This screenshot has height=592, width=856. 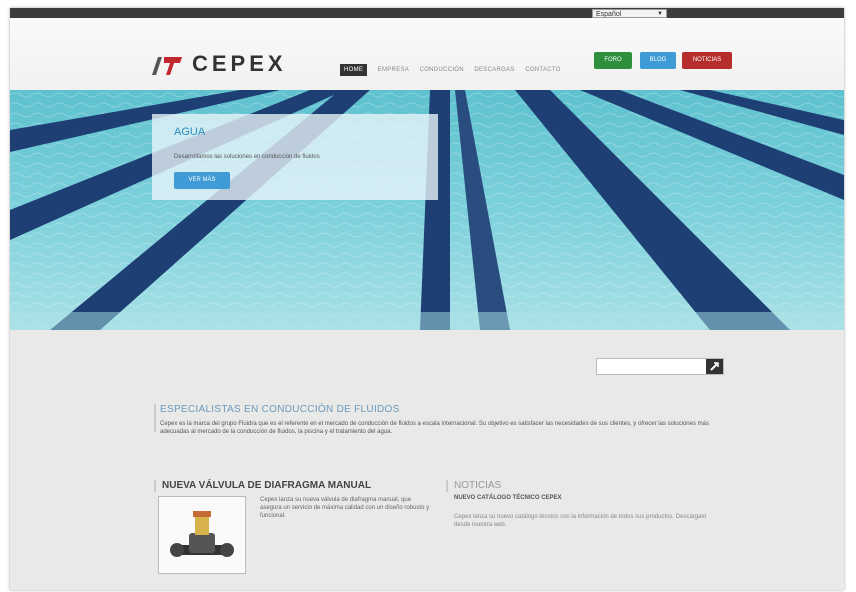 What do you see at coordinates (478, 485) in the screenshot?
I see `news-right-title: NOTICIAS` at bounding box center [478, 485].